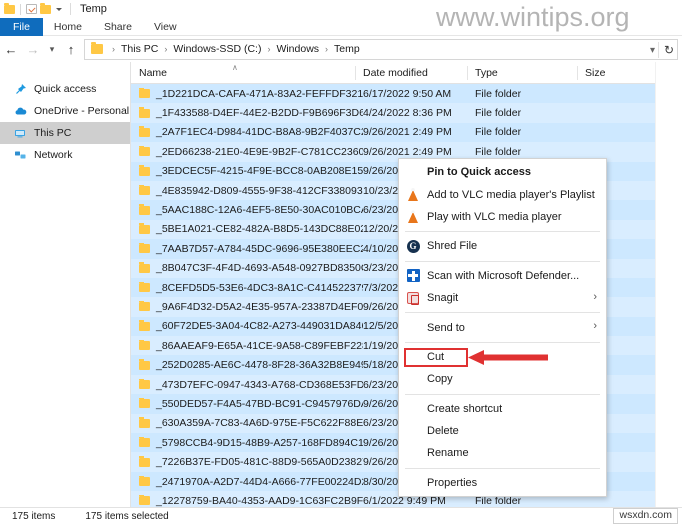  I want to click on shred-icon-glyph: G, so click(413, 246).